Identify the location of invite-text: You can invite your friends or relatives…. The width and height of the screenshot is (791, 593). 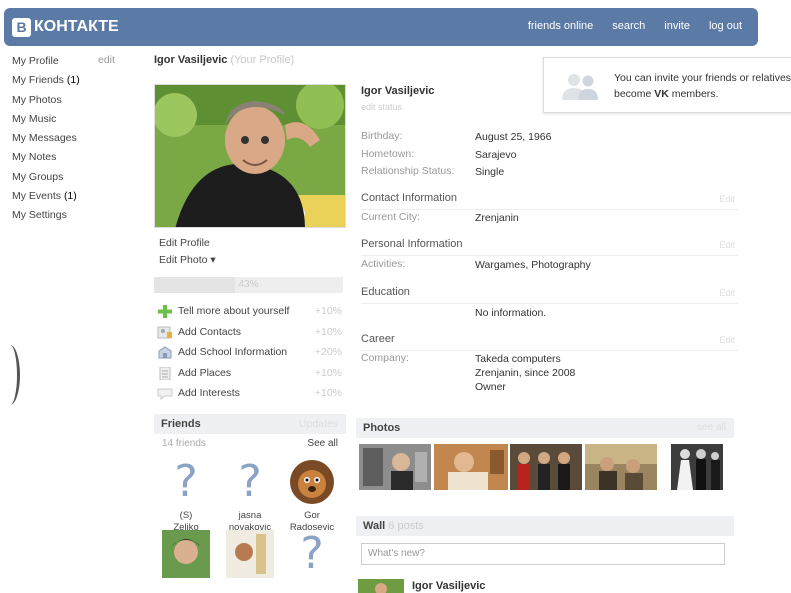
(702, 86).